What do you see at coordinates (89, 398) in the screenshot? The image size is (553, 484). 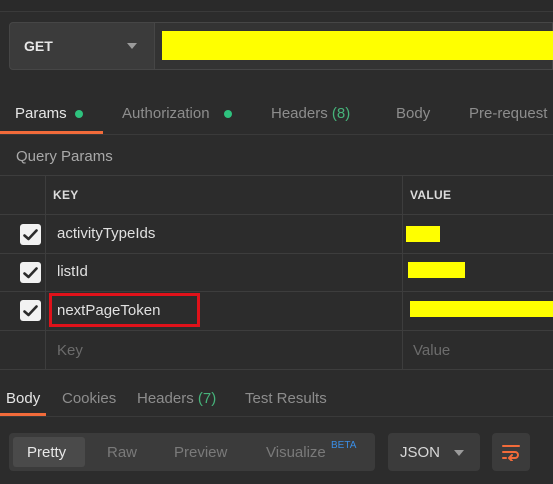 I see `response-tab-cookies: Cookies` at bounding box center [89, 398].